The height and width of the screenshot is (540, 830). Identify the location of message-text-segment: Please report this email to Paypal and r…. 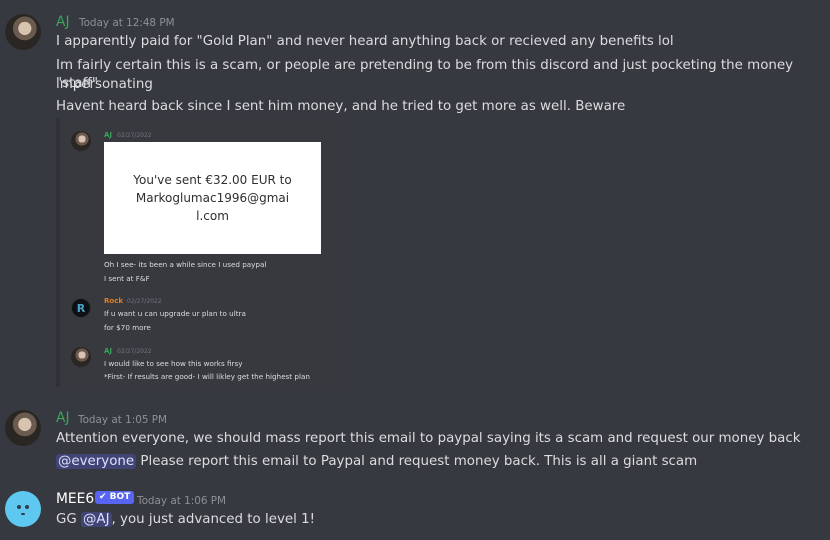
(419, 461).